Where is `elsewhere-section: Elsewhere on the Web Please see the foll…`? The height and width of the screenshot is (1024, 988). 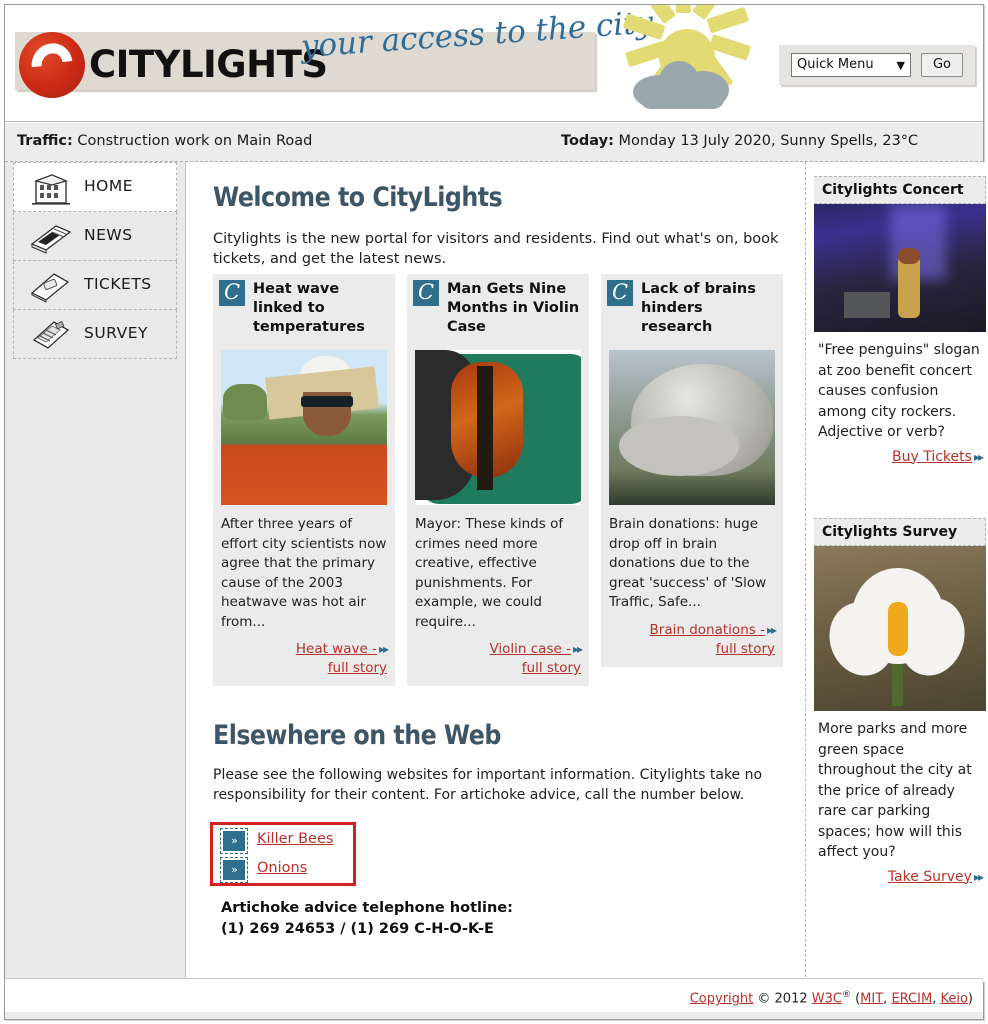 elsewhere-section: Elsewhere on the Web Please see the foll… is located at coordinates (501, 828).